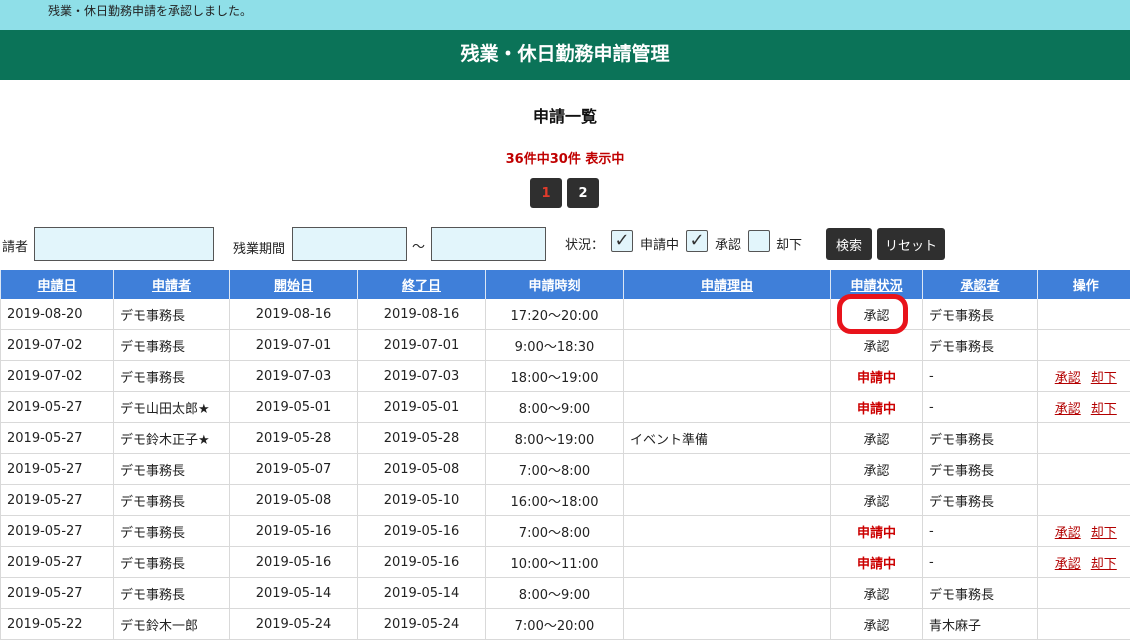  I want to click on cell-end-date: 2019-05-14, so click(422, 593).